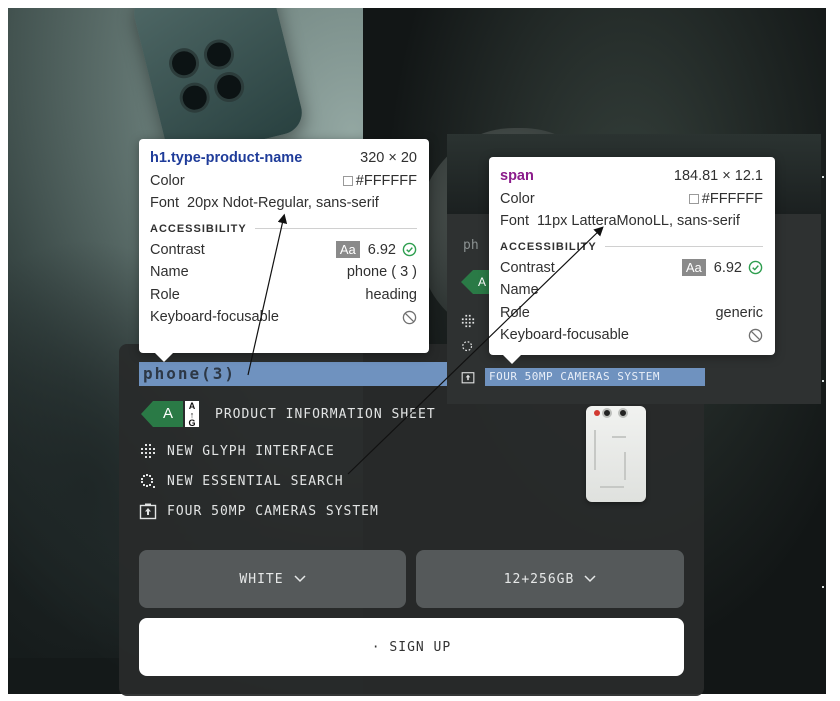 The width and height of the screenshot is (840, 701). I want to click on product-information-sheet-link: A A ↑ G PRODUCT INFORMATION SHEET, so click(288, 414).